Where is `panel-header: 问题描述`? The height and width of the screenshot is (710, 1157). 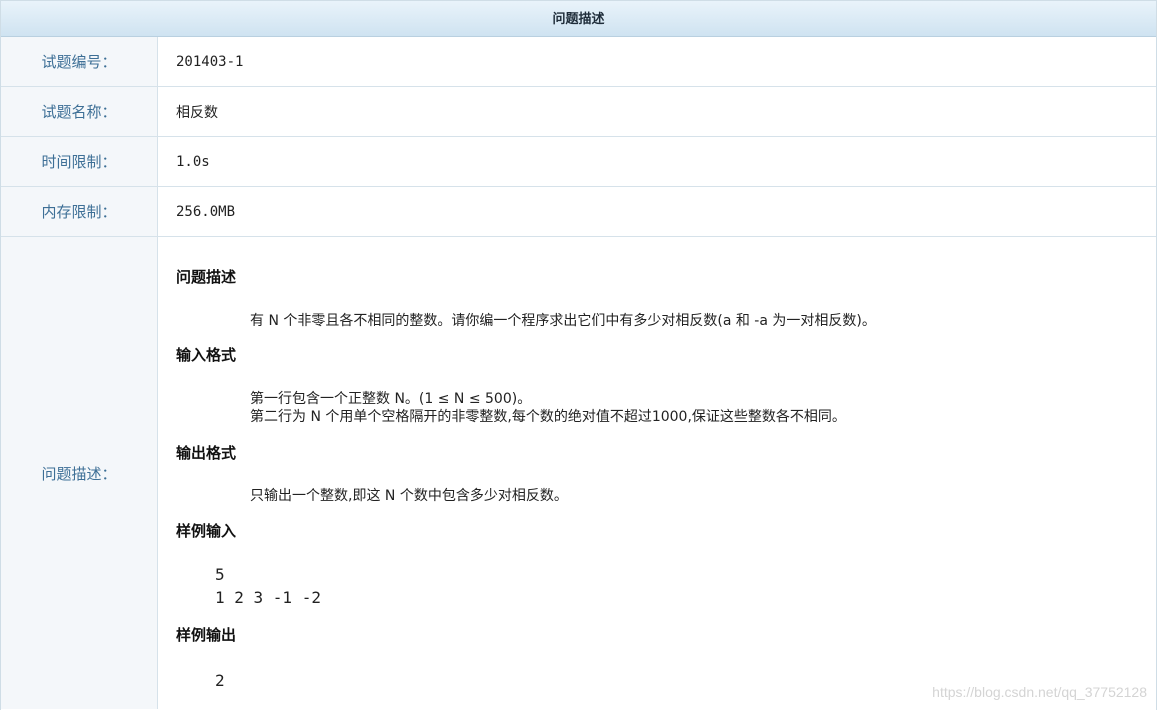 panel-header: 问题描述 is located at coordinates (578, 18).